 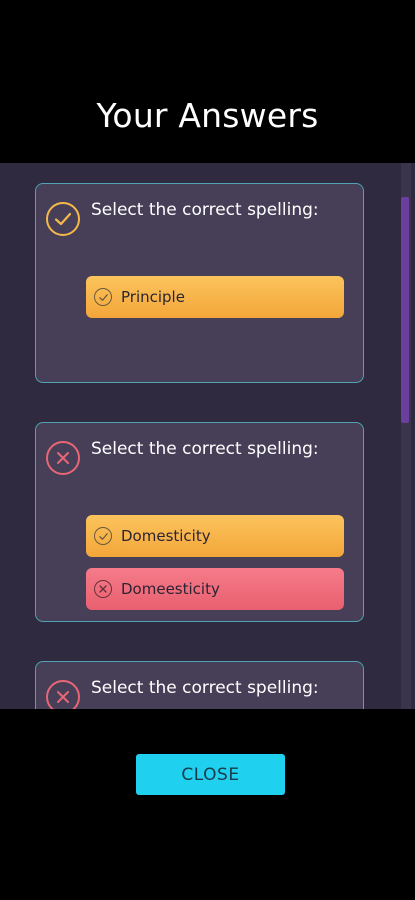 I want to click on page-title: Your Answers, so click(x=207, y=115).